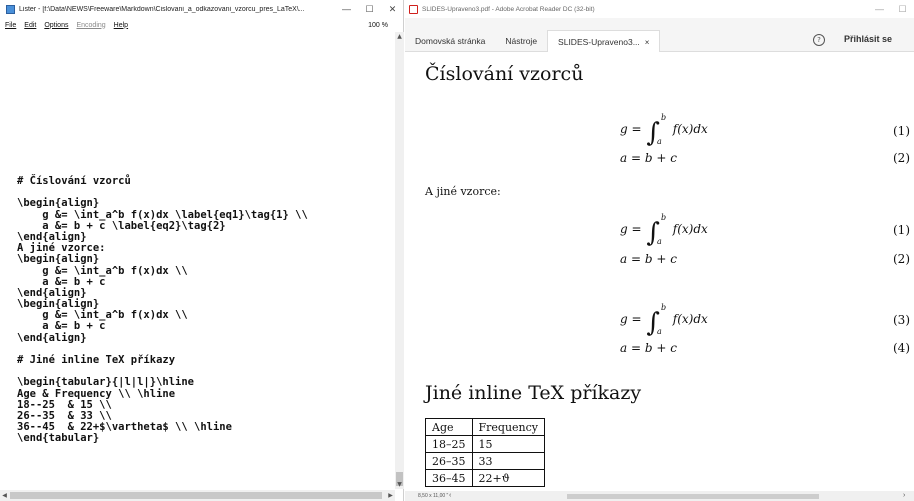  What do you see at coordinates (521, 41) in the screenshot?
I see `tab-tools: Nástroje` at bounding box center [521, 41].